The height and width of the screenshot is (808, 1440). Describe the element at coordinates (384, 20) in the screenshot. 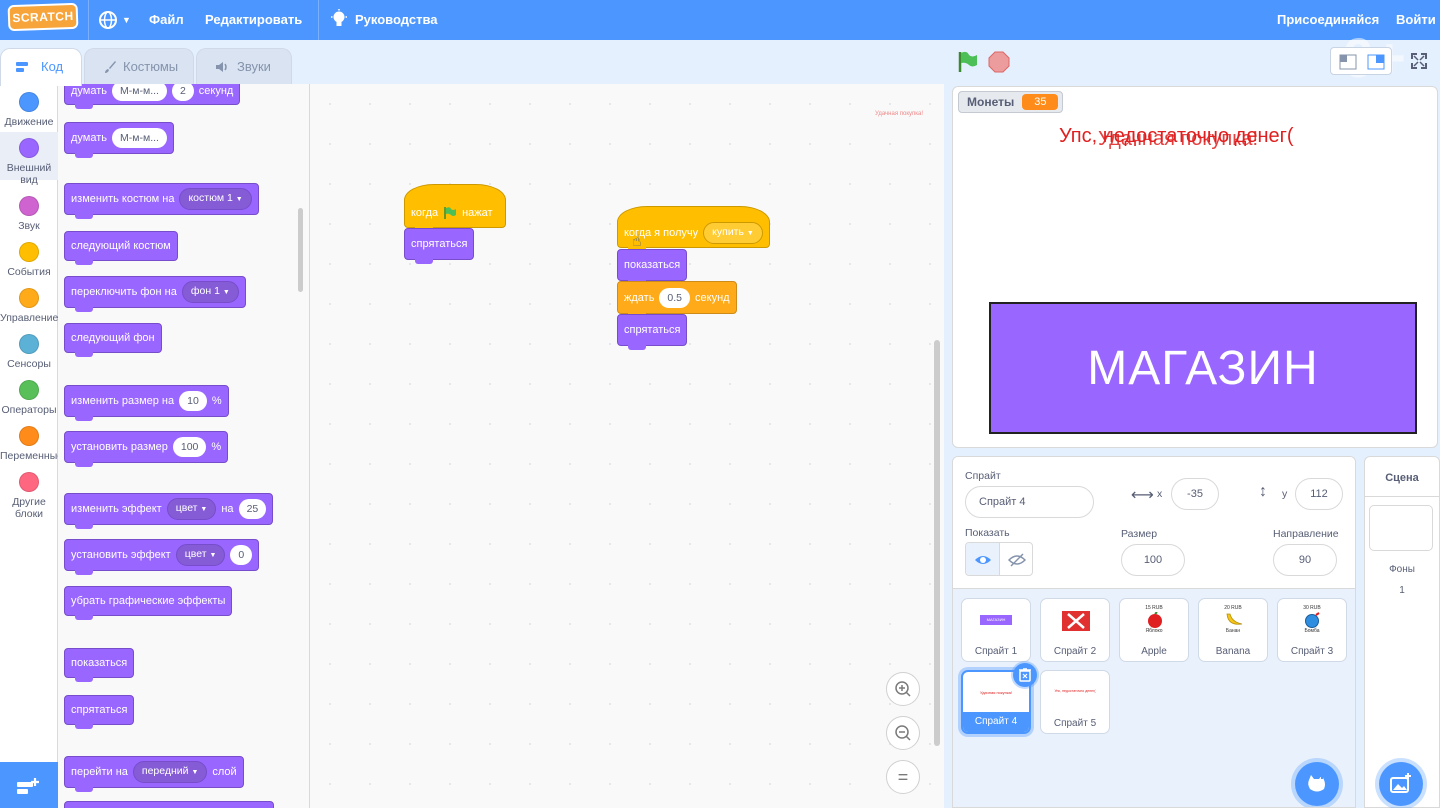

I see `tutorials-menu: Руководства` at that location.